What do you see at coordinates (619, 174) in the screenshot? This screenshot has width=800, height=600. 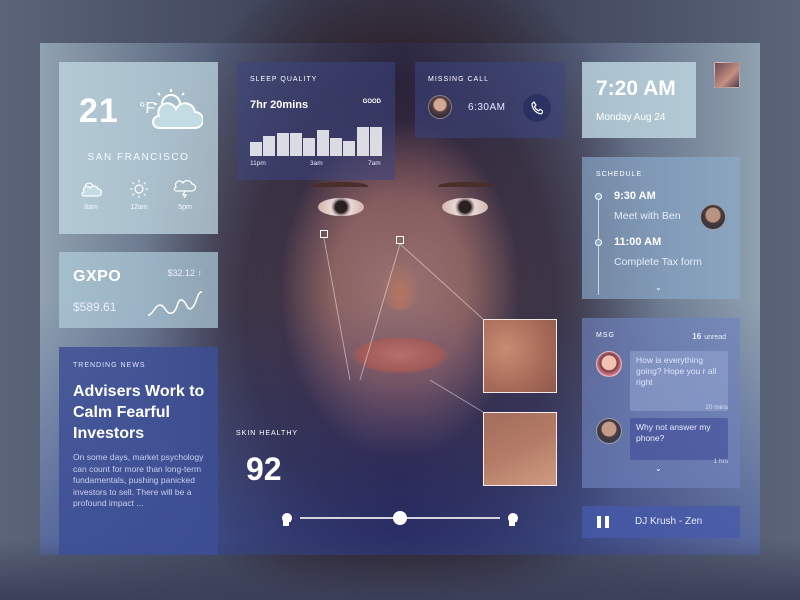 I see `schedule-title: SCHEDULE` at bounding box center [619, 174].